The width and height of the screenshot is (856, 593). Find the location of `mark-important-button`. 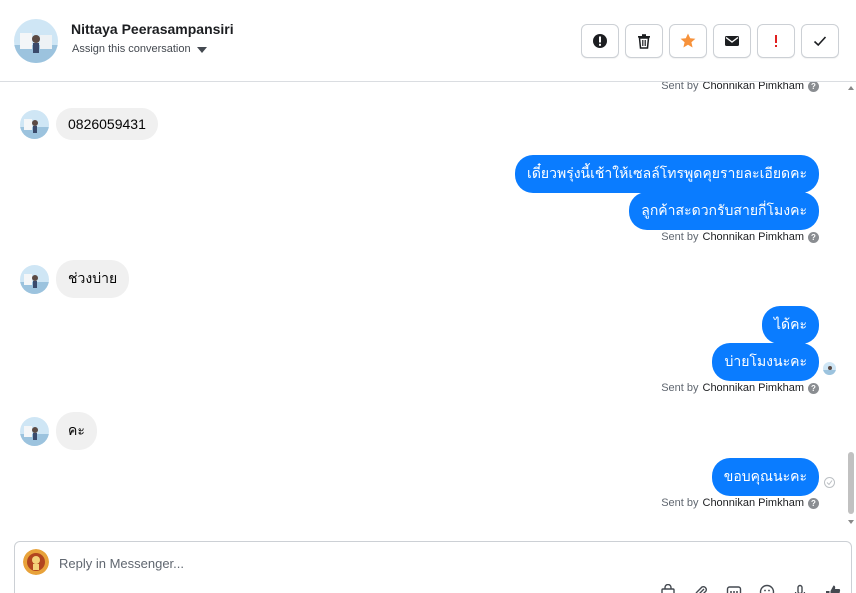

mark-important-button is located at coordinates (776, 41).